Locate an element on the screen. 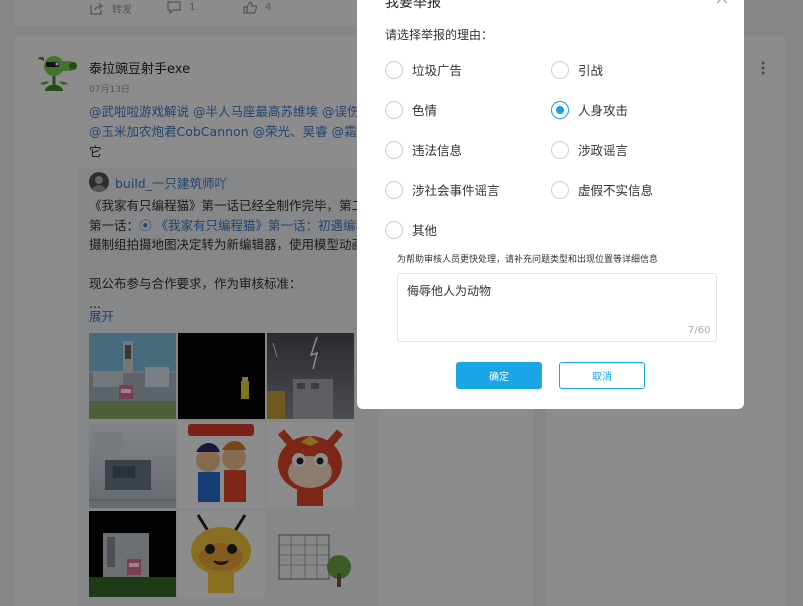 This screenshot has height=606, width=803. reason-option: 违法信息 is located at coordinates (423, 149).